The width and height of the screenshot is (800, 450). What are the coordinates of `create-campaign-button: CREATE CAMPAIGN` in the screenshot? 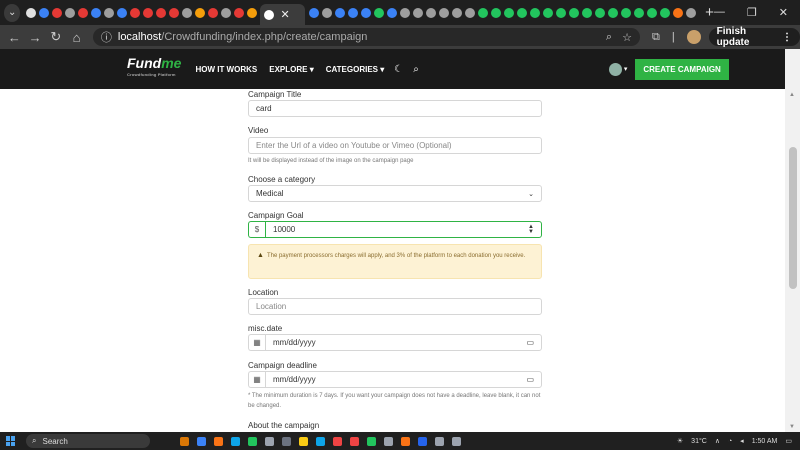 It's located at (682, 69).